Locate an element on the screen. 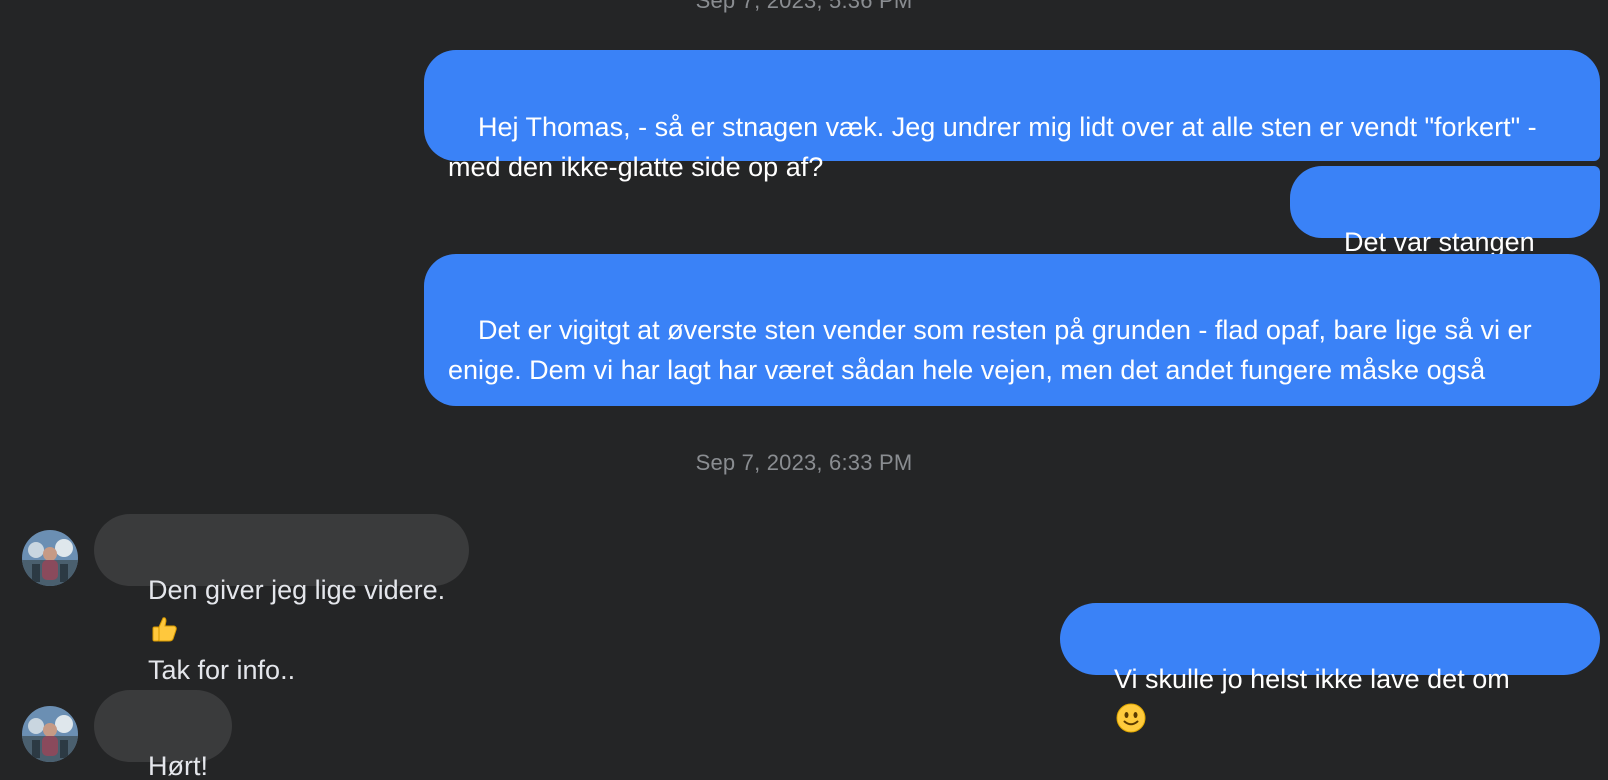  outgoing-message: Vi skulle jo helst ikke lave det om is located at coordinates (1330, 668).